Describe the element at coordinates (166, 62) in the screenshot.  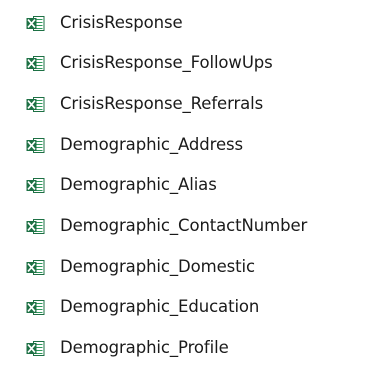
I see `file-name: CrisisResponse_FollowUps` at that location.